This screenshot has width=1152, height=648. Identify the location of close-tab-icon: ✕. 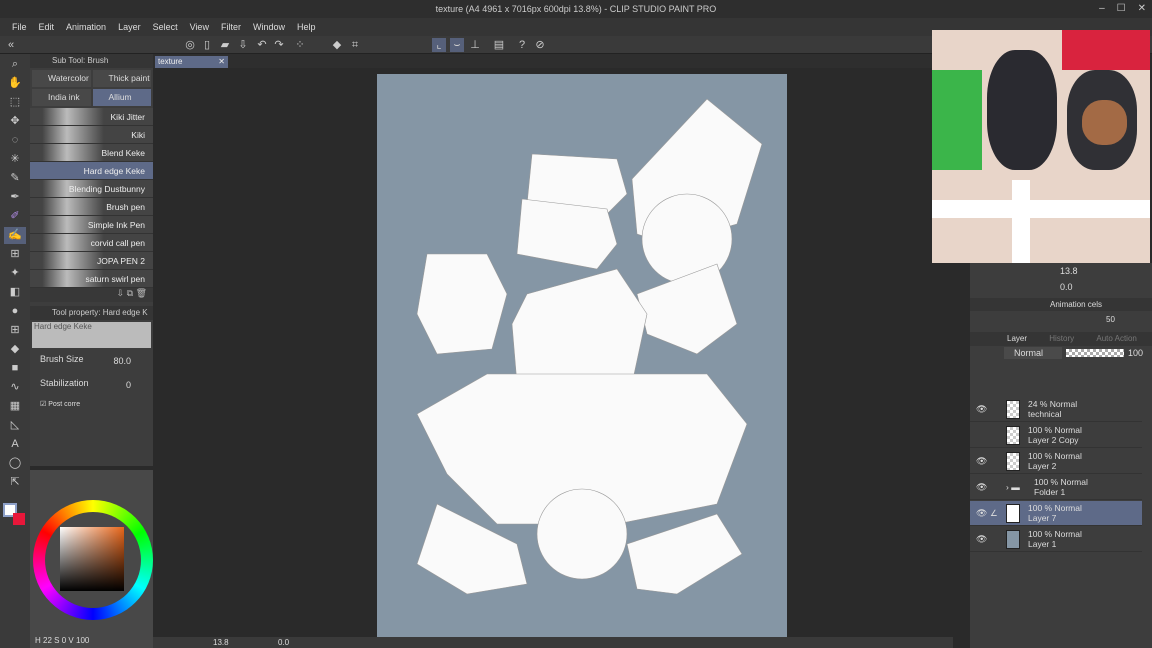
(223, 62).